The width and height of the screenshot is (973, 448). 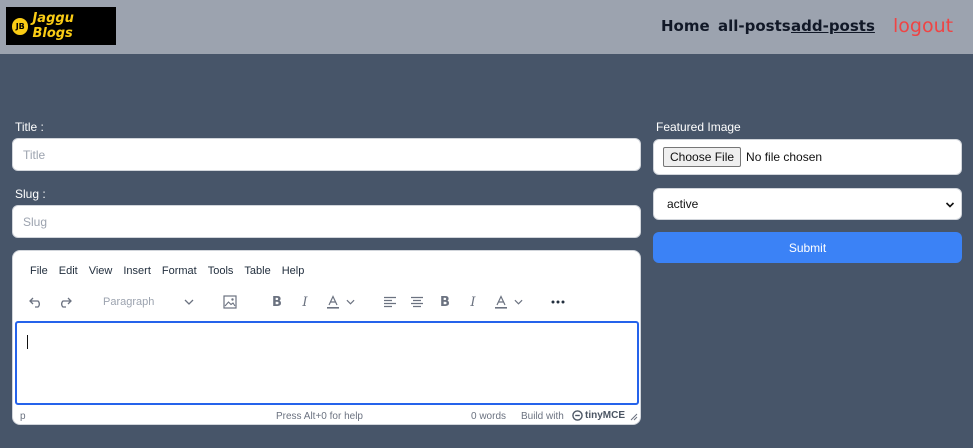 I want to click on nav-home-link: Home, so click(x=685, y=26).